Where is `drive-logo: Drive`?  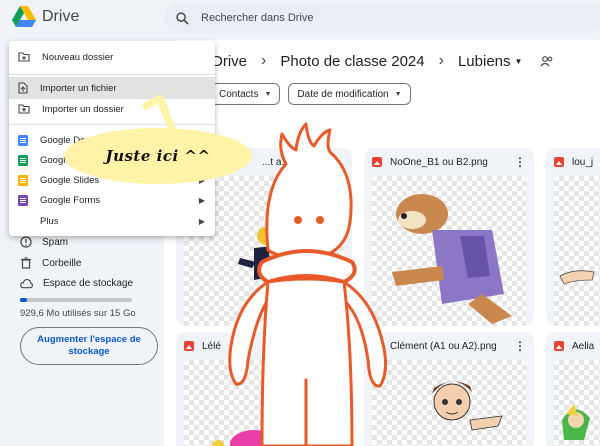 drive-logo: Drive is located at coordinates (45, 17).